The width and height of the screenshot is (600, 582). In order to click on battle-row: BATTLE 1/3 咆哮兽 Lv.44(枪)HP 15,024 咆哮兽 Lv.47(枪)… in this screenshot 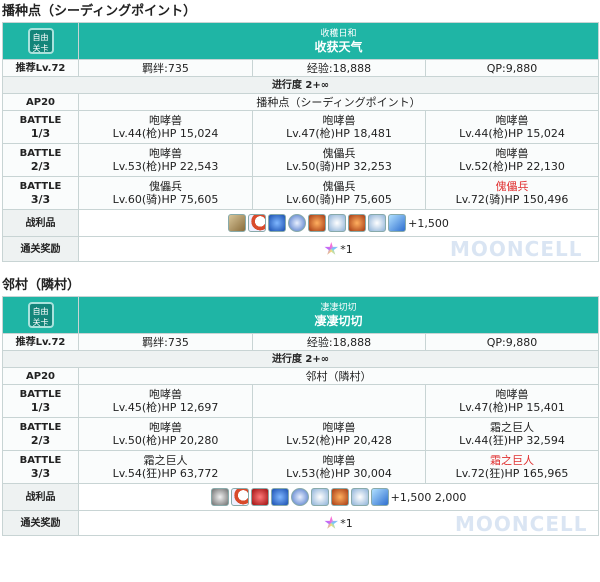, I will do `click(301, 127)`.